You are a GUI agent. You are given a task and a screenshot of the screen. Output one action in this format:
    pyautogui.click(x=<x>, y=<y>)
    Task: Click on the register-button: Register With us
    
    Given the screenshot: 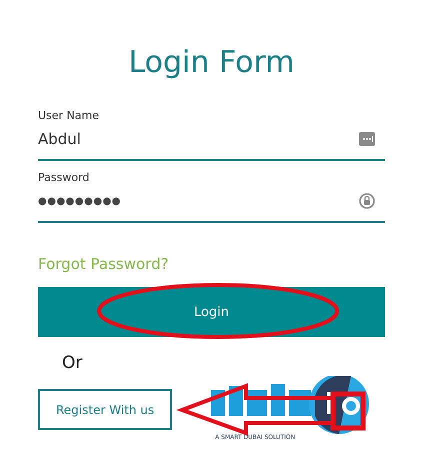 What is the action you would take?
    pyautogui.click(x=105, y=409)
    